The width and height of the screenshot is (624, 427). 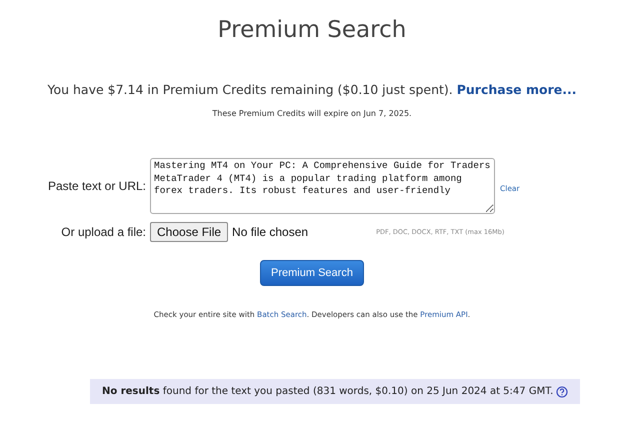 I want to click on expiry-text: These Premium Credits will expire on Jun 7, 2025., so click(x=312, y=114).